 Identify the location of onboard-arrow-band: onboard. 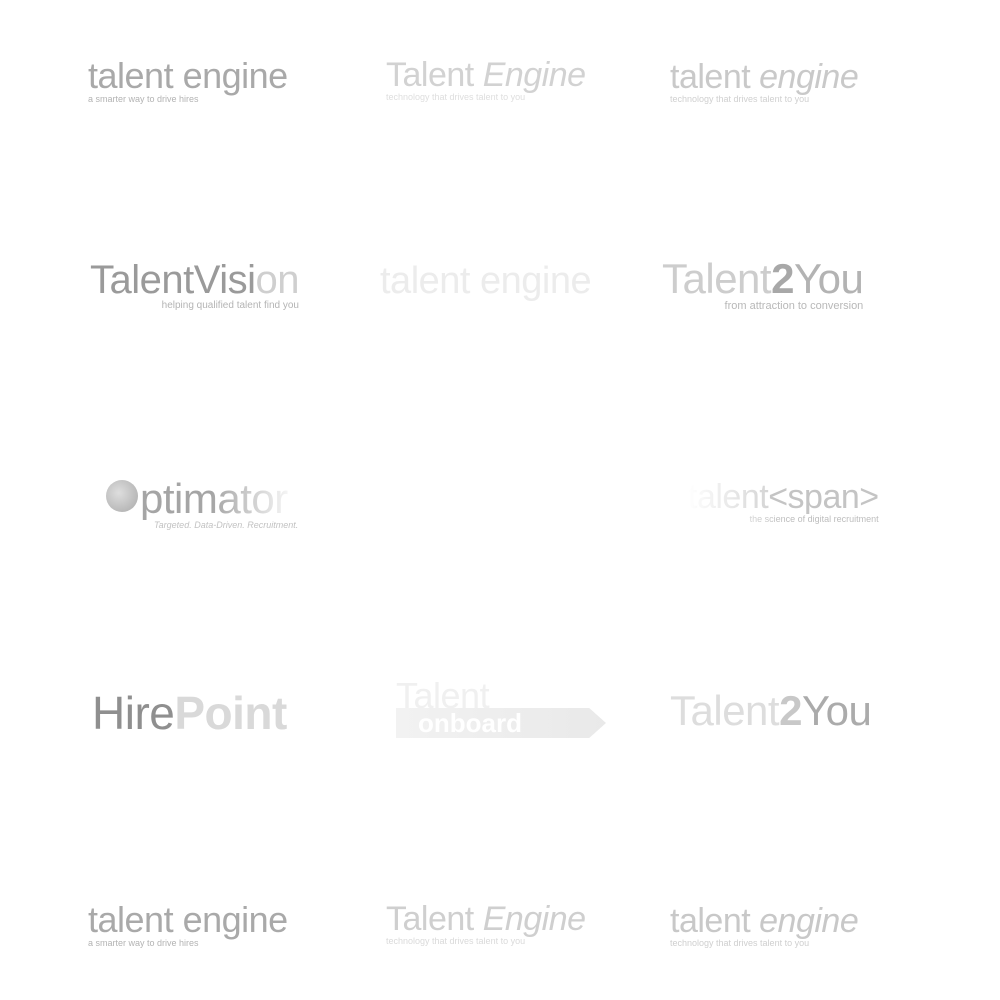
(501, 723).